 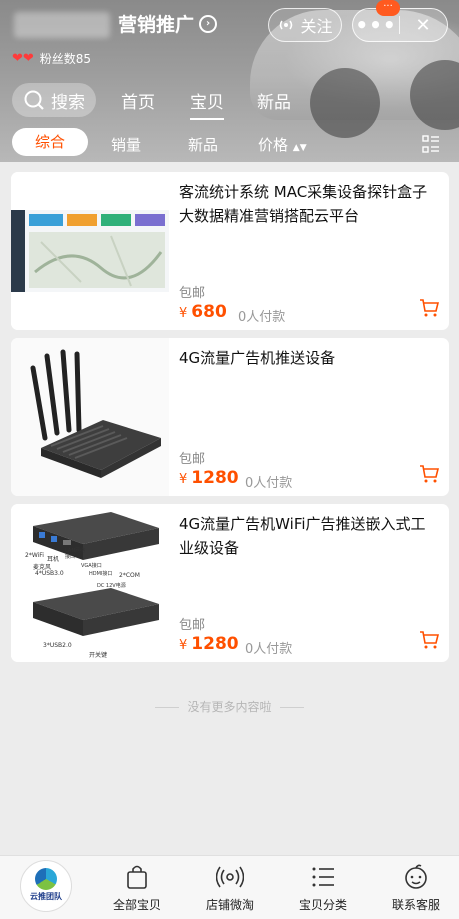 I want to click on sort-price: 价格 ▲▼, so click(x=282, y=144).